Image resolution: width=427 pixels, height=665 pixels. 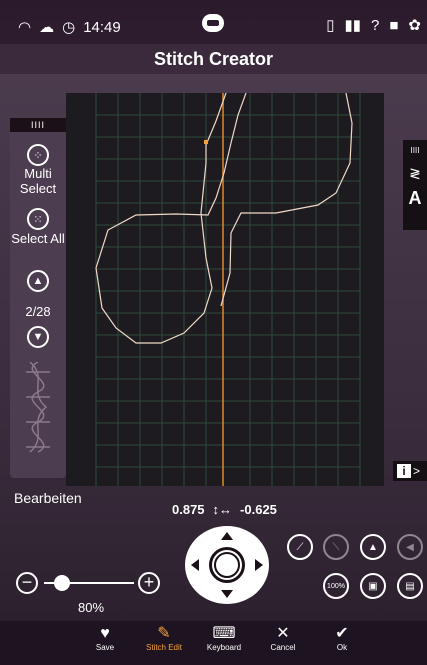 What do you see at coordinates (48, 498) in the screenshot?
I see `edit-label: Bearbeiten` at bounding box center [48, 498].